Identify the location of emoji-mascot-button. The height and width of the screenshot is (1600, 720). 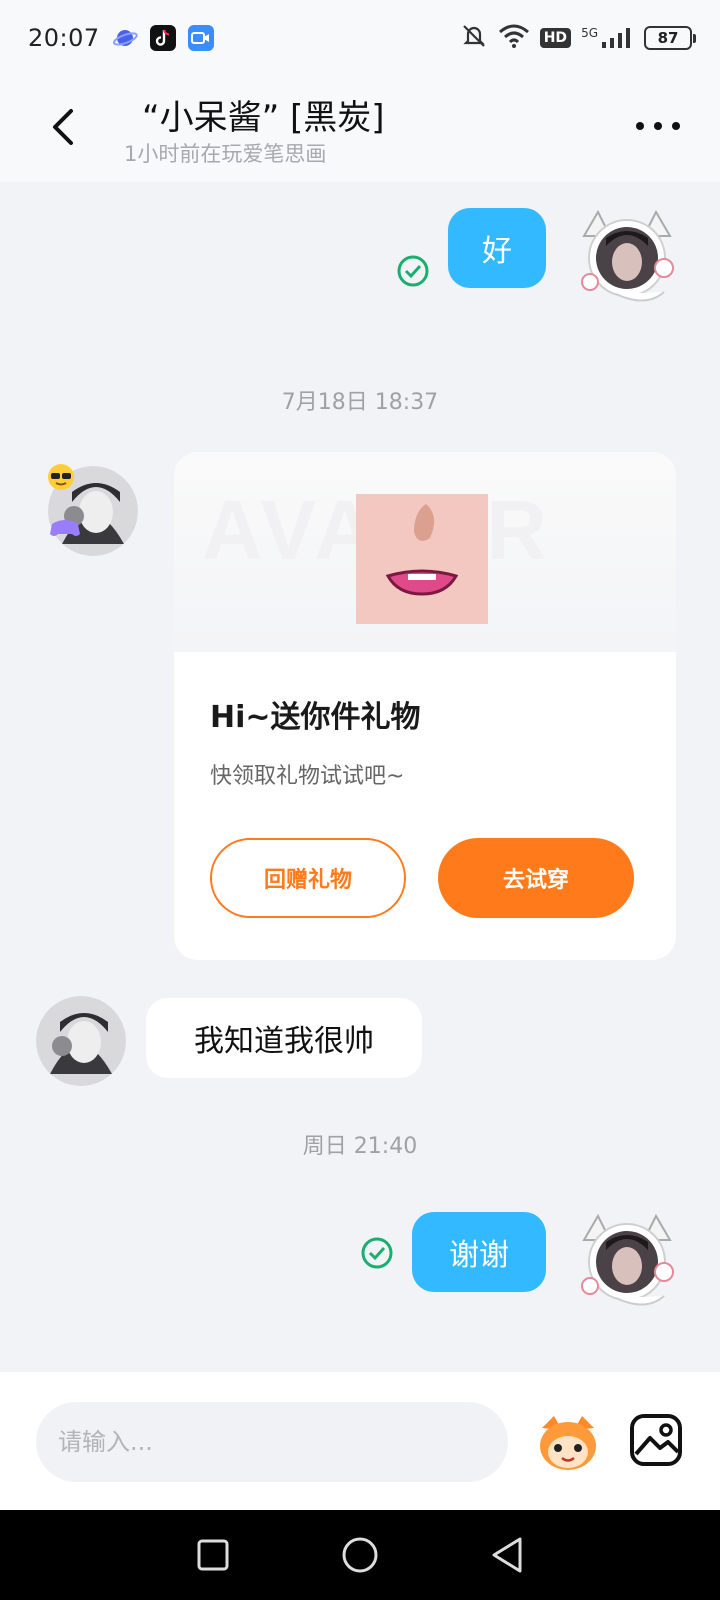
(568, 1442).